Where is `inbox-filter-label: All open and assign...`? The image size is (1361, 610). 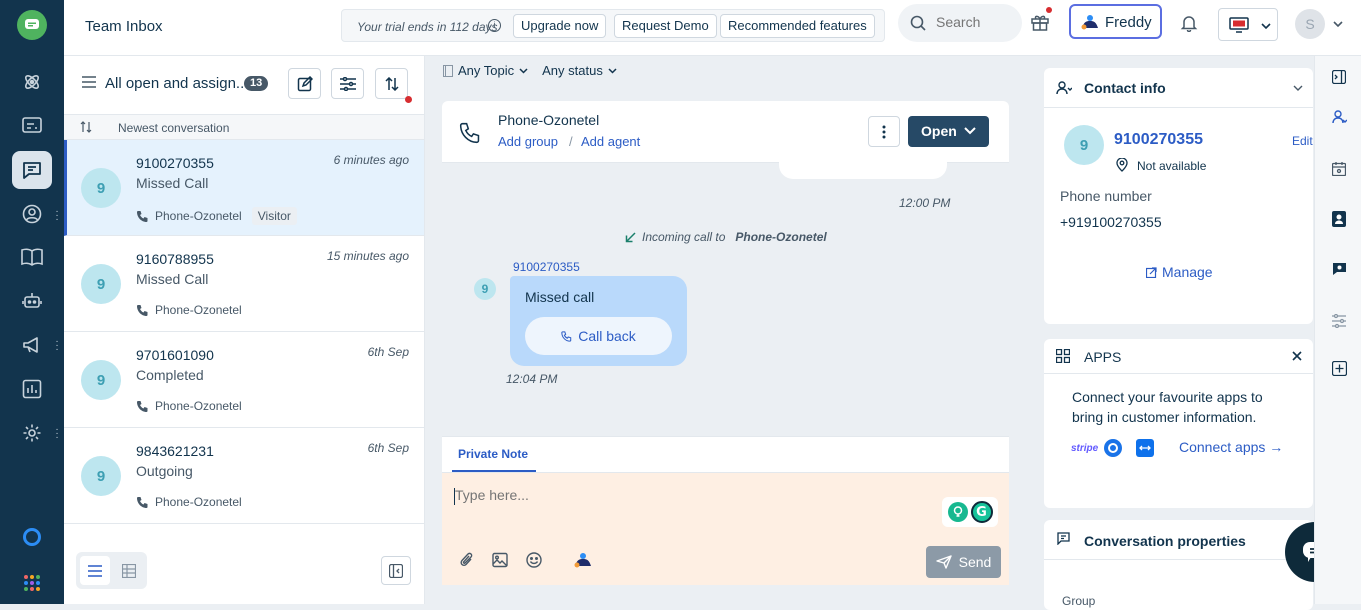
inbox-filter-label: All open and assign... is located at coordinates (176, 83).